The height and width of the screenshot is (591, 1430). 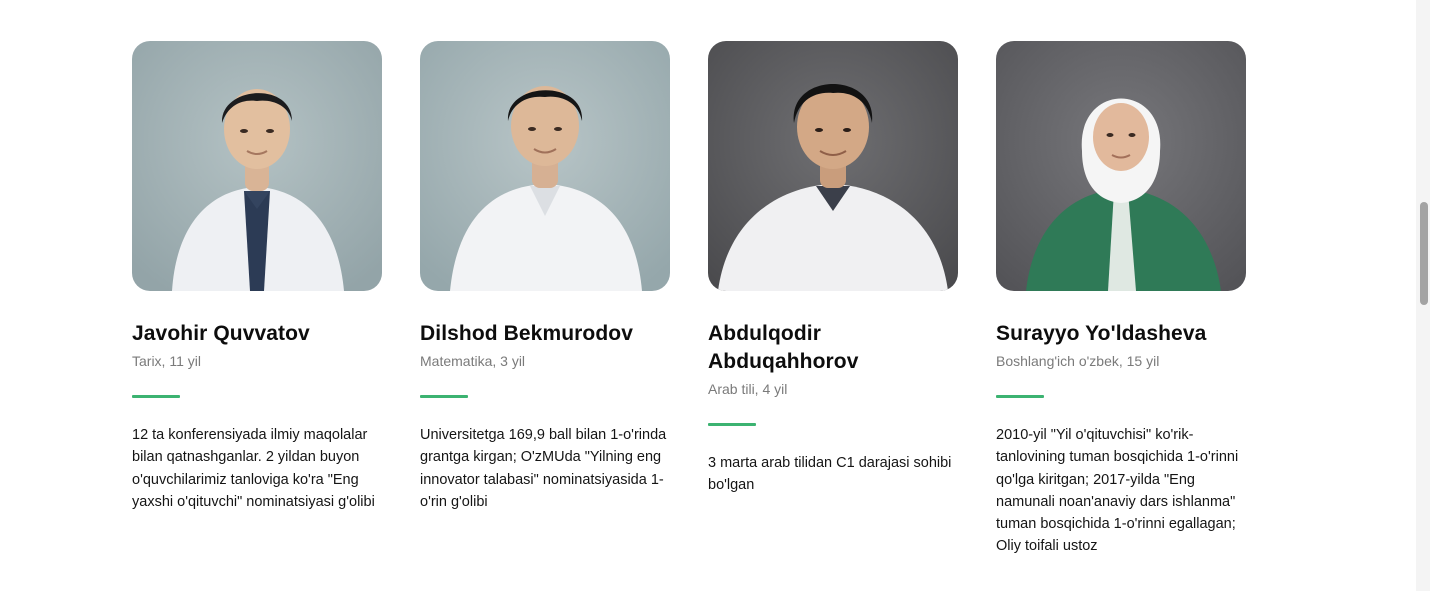 What do you see at coordinates (1078, 361) in the screenshot?
I see `teacher-subject-experience: Boshlang'ich o'zbek, 15 yil` at bounding box center [1078, 361].